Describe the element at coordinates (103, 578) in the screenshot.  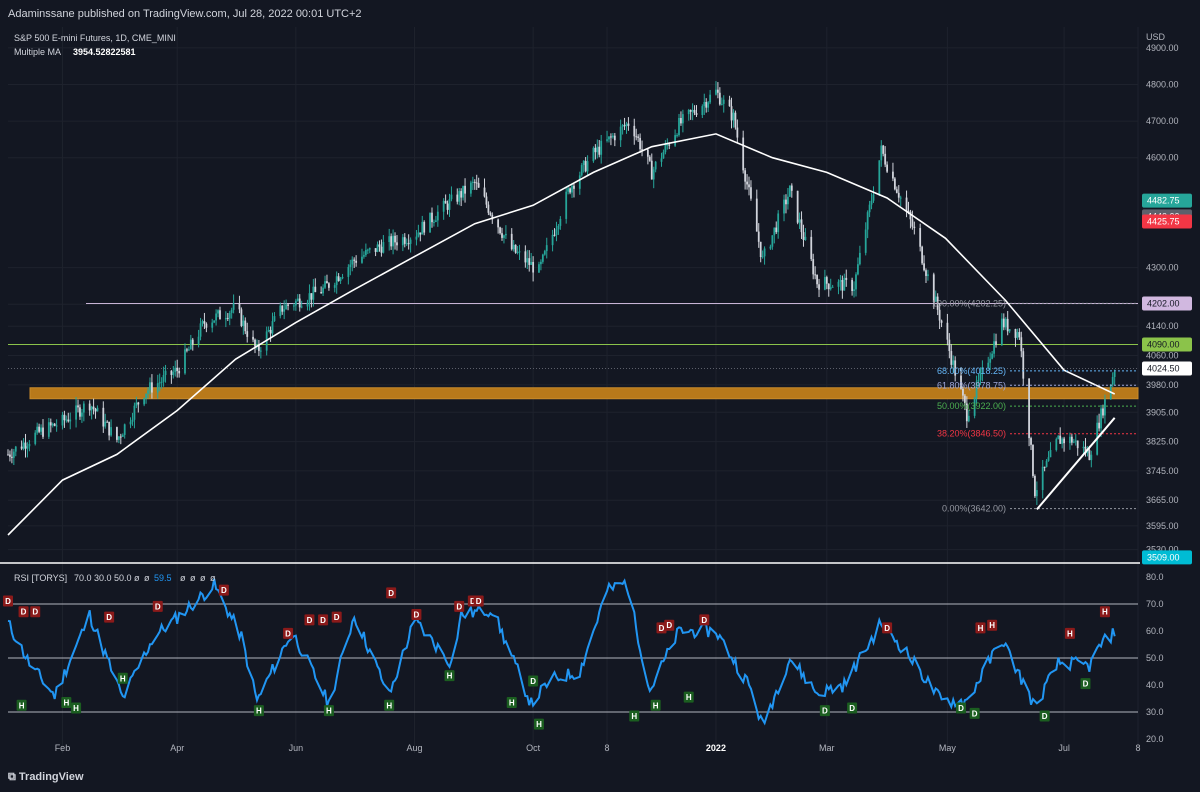
I see `rsi-param: 30.0` at that location.